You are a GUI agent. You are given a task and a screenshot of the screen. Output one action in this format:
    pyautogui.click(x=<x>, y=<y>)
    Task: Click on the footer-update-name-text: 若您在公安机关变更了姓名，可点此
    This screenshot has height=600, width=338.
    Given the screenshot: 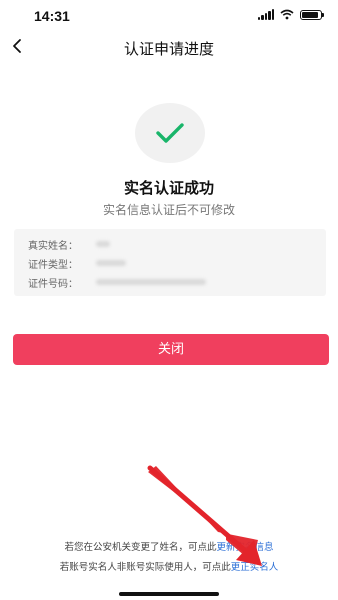 What is the action you would take?
    pyautogui.click(x=140, y=547)
    